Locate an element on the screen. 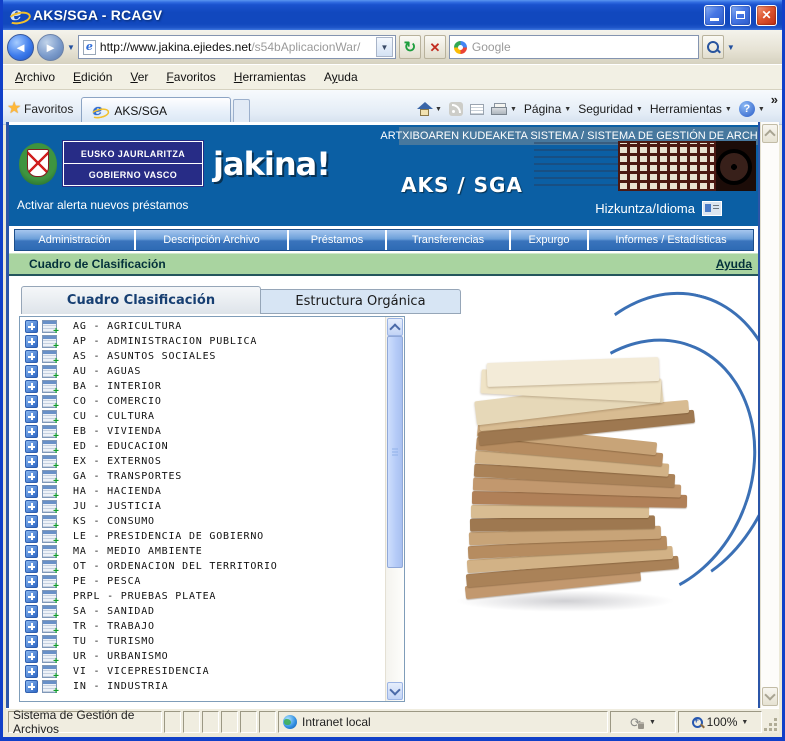 The height and width of the screenshot is (741, 785). tree-scrollbar-thumb is located at coordinates (395, 452).